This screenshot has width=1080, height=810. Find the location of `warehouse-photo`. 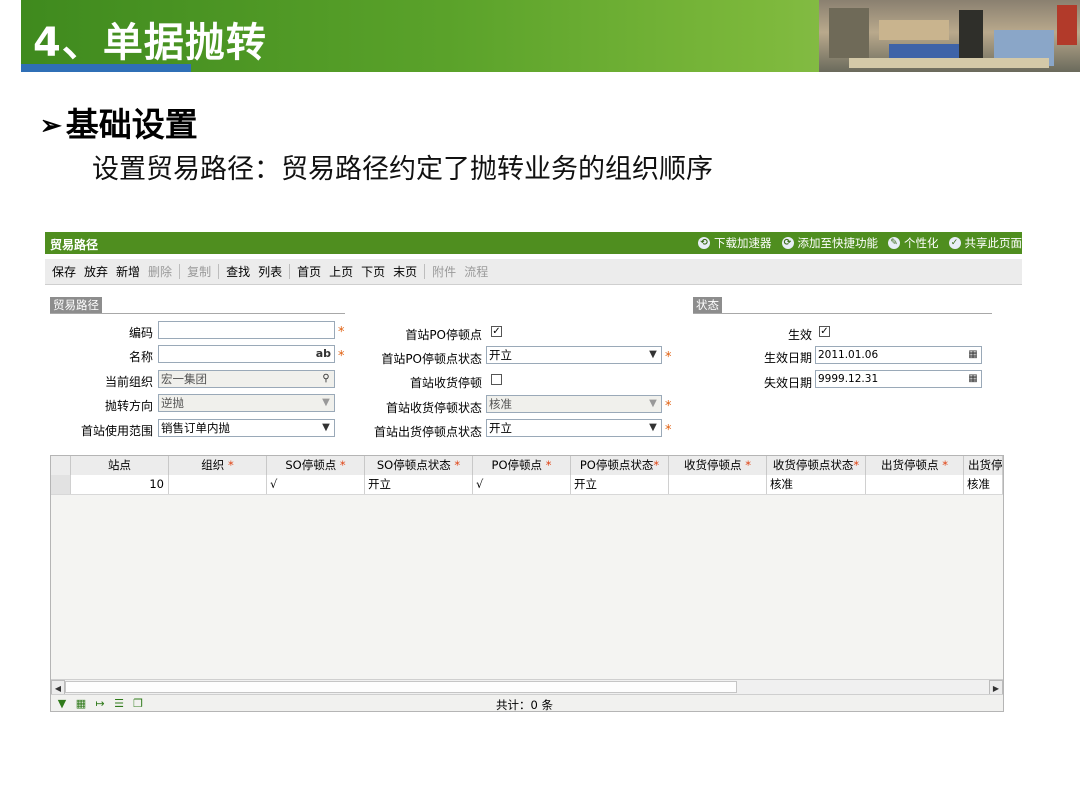

warehouse-photo is located at coordinates (949, 36).